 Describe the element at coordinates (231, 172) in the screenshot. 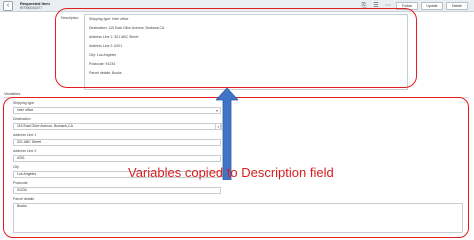

I see `annotation-caption: Variables copied to Description field` at that location.